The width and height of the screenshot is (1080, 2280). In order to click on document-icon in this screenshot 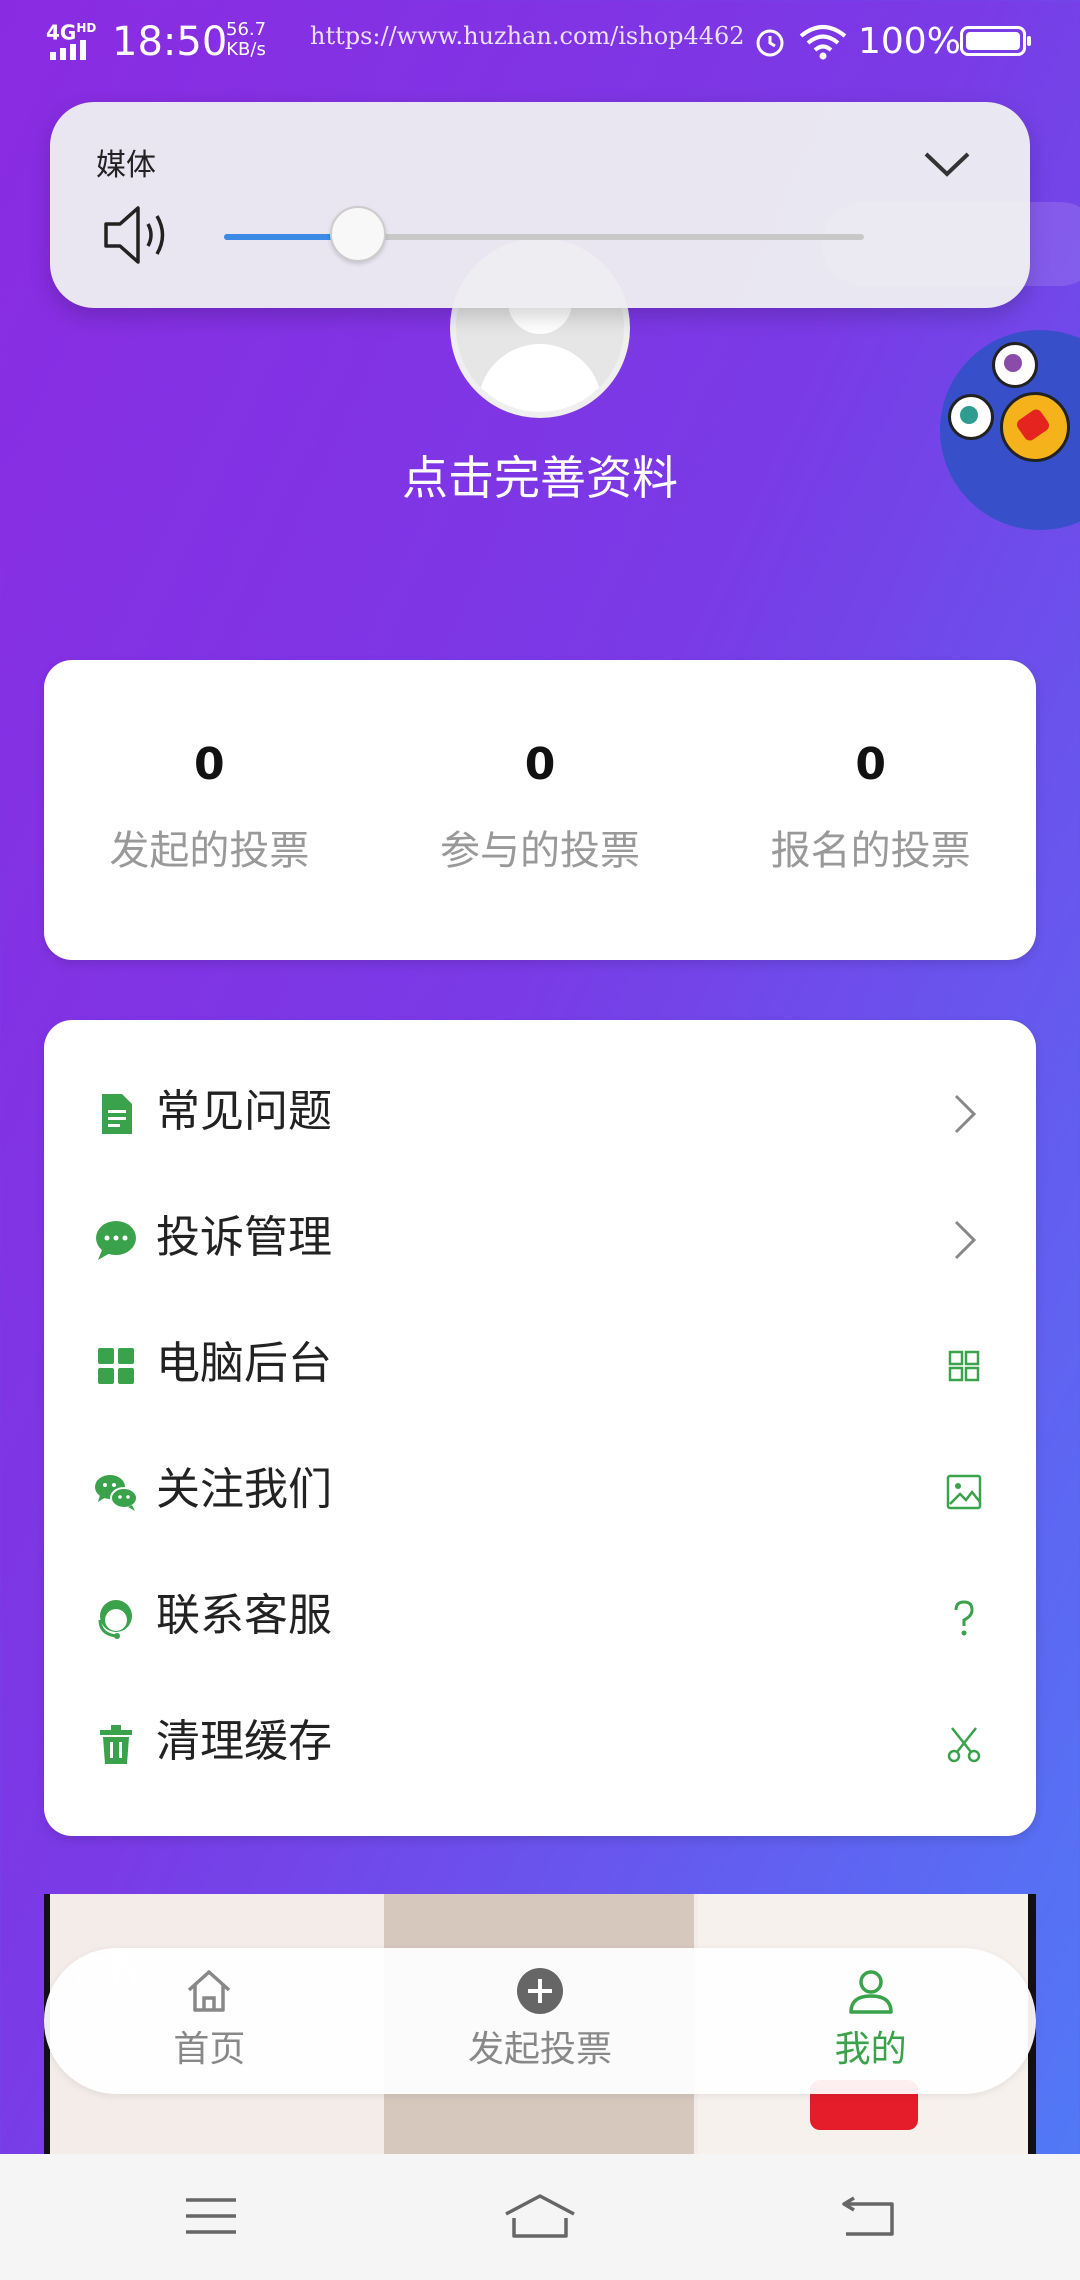, I will do `click(117, 1114)`.